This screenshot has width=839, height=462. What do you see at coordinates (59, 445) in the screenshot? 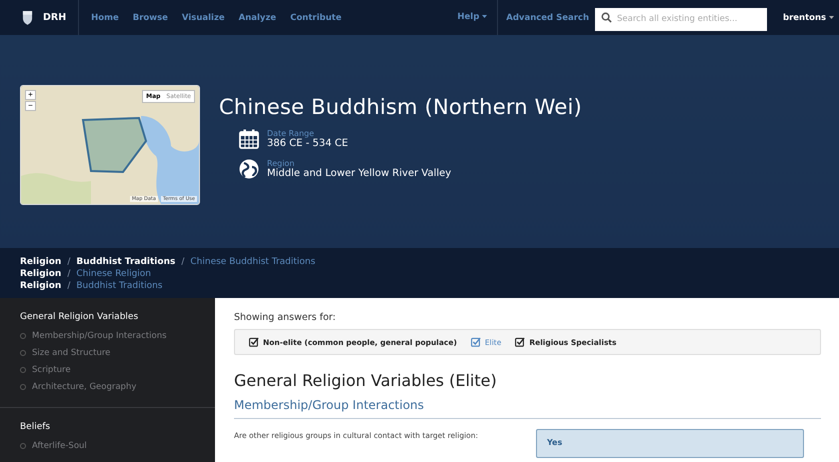
I see `sidebar-item: Afterlife-Soul` at bounding box center [59, 445].